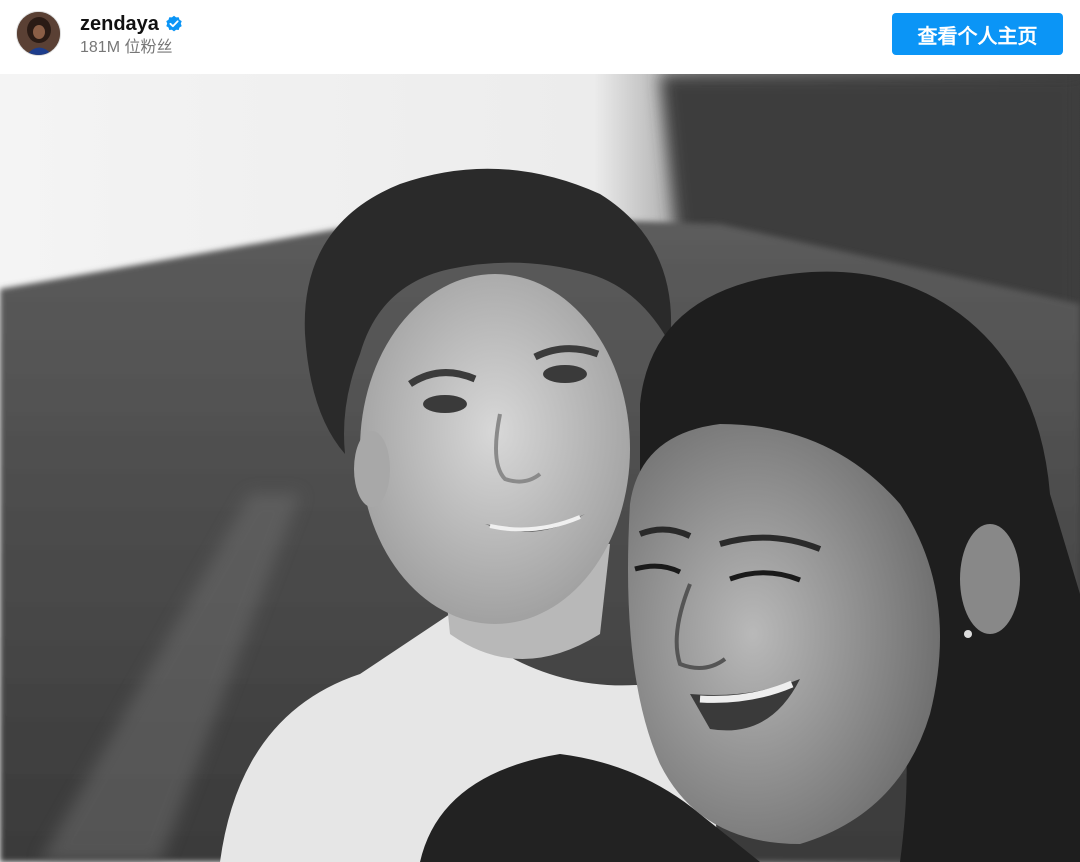 The image size is (1080, 862). I want to click on follower-count: 181M 位粉丝, so click(126, 47).